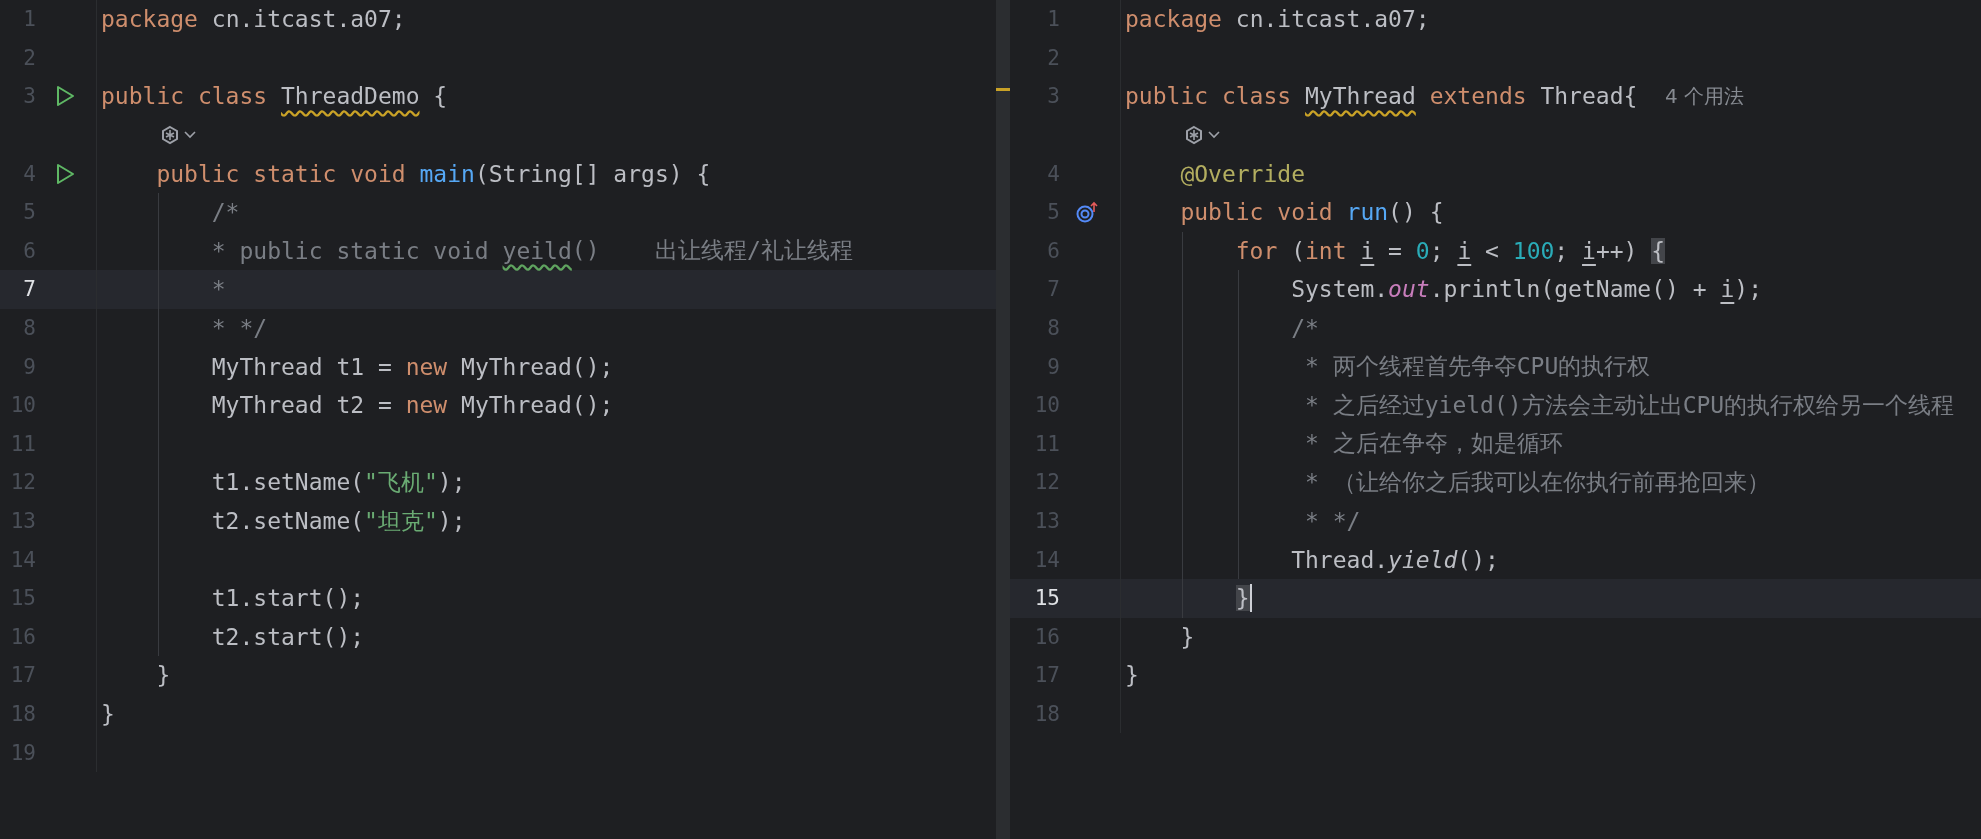 Image resolution: width=1981 pixels, height=839 pixels. I want to click on code-text: {, so click(440, 96).